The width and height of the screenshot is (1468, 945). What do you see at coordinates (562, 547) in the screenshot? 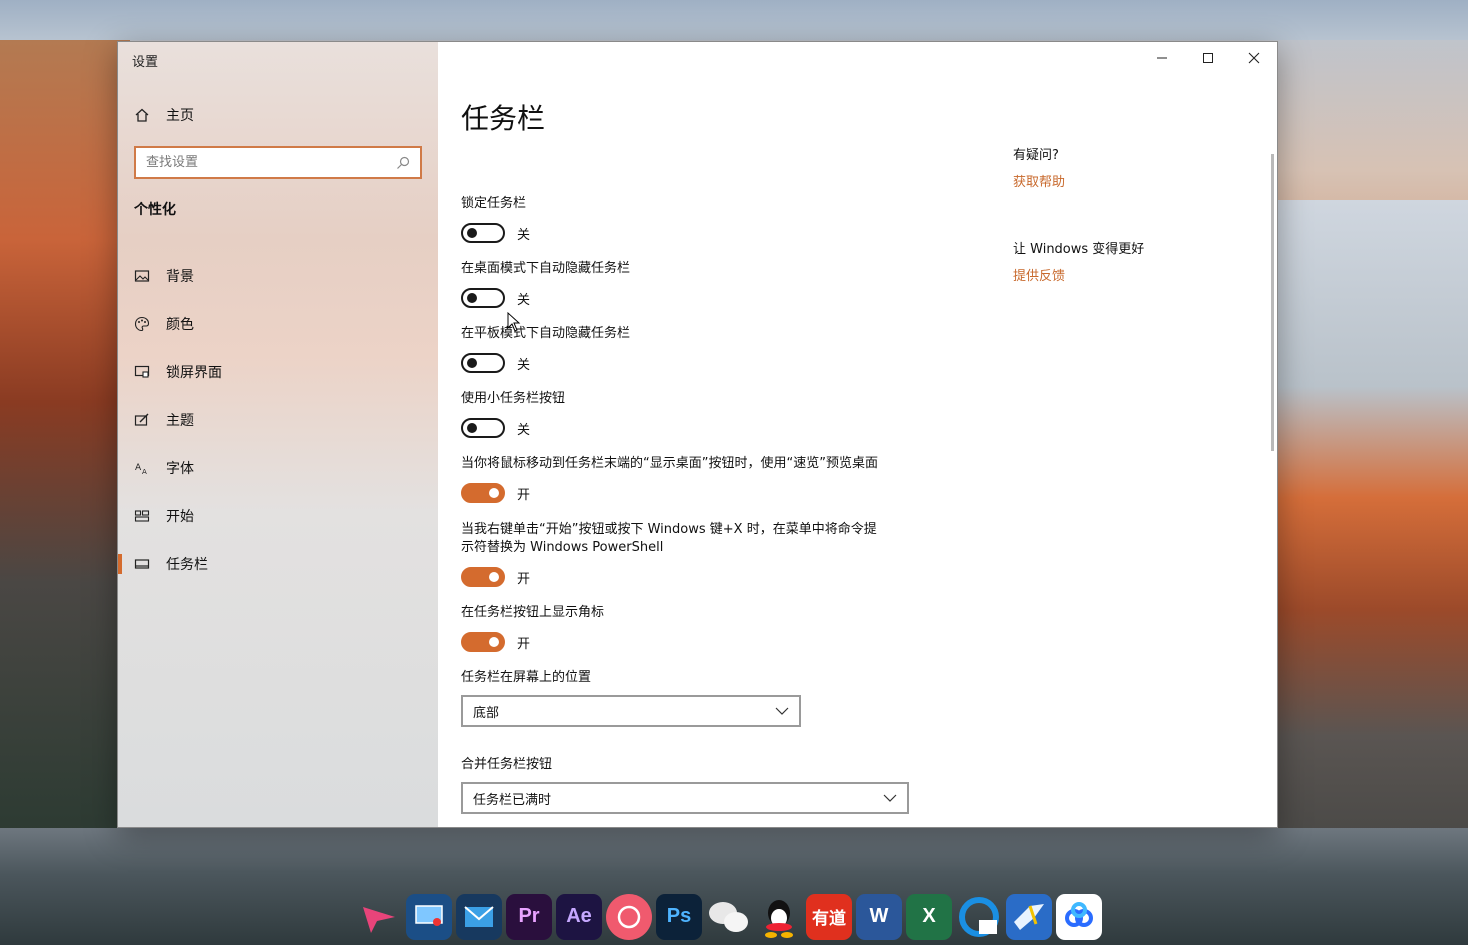
I see `setting-label-line: 示符替换为 Windows PowerShell` at bounding box center [562, 547].